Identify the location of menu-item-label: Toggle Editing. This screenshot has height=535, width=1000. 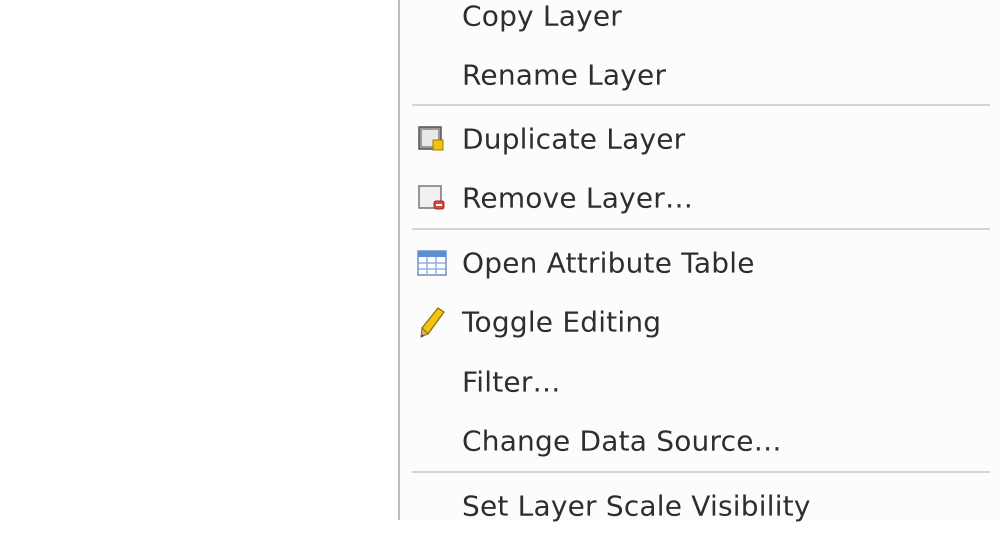
(562, 322).